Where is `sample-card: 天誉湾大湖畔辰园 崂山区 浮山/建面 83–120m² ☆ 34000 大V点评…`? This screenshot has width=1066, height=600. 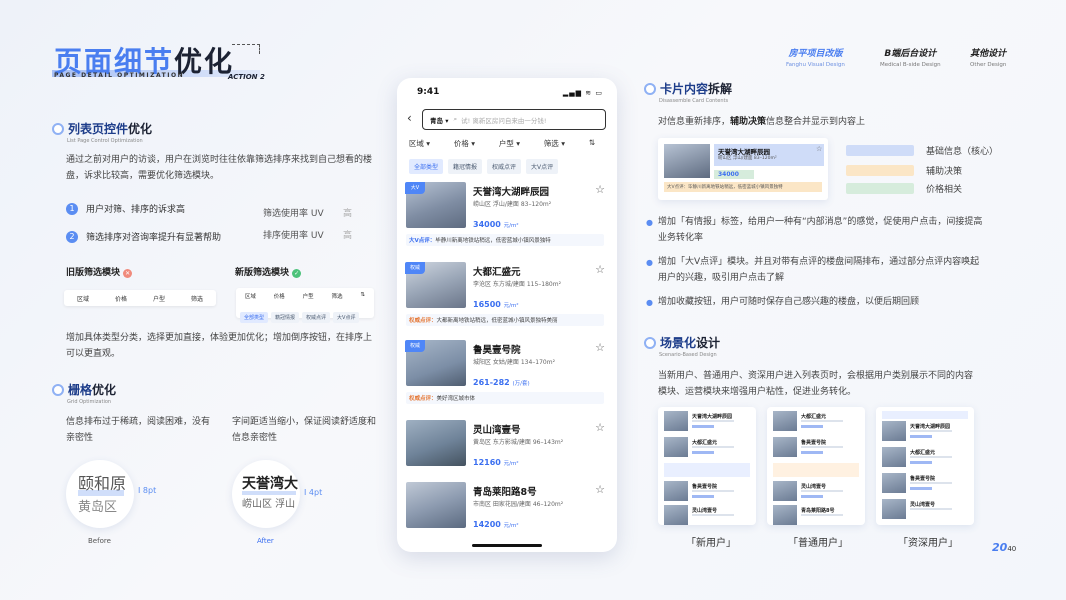
sample-card: 天誉湾大湖畔辰园 崂山区 浮山/建面 83–120m² ☆ 34000 大V点评… is located at coordinates (743, 169).